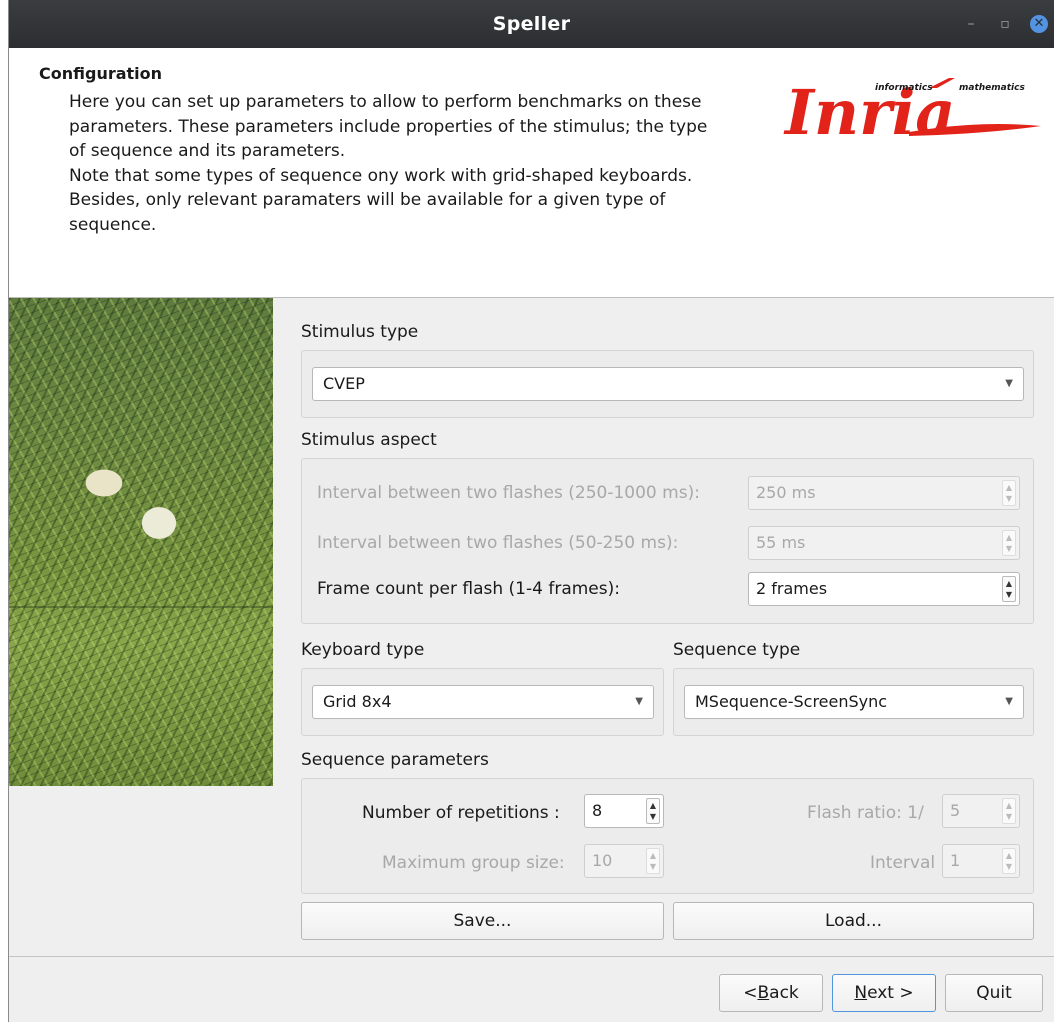  What do you see at coordinates (971, 24) in the screenshot?
I see `minimize-icon: –` at bounding box center [971, 24].